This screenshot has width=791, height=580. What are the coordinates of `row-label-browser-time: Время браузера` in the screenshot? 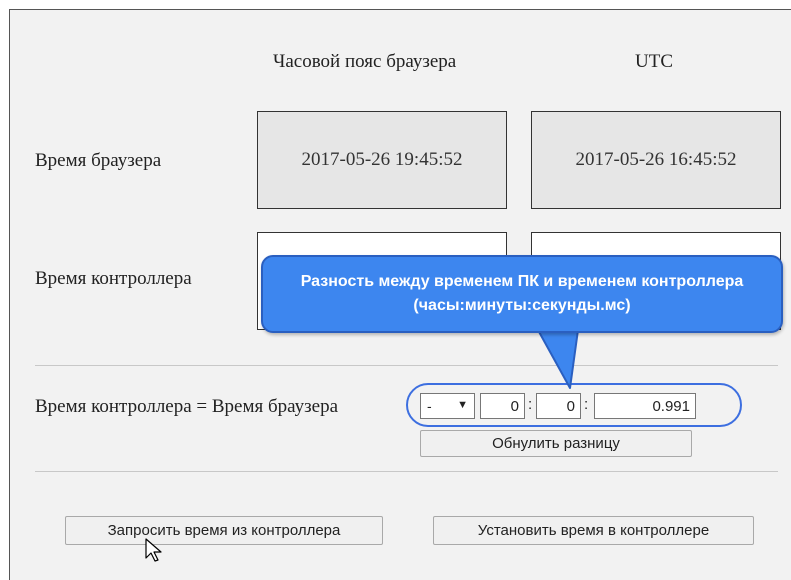 It's located at (98, 160).